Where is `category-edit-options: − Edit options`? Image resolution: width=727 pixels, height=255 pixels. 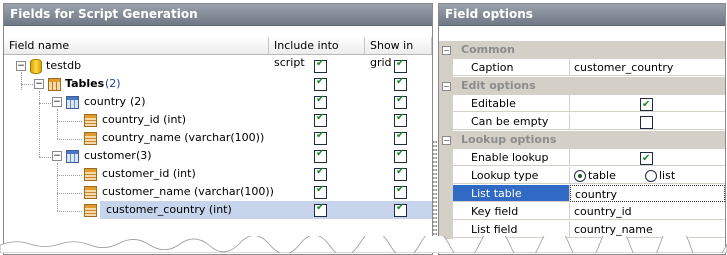
category-edit-options: − Edit options is located at coordinates (582, 86).